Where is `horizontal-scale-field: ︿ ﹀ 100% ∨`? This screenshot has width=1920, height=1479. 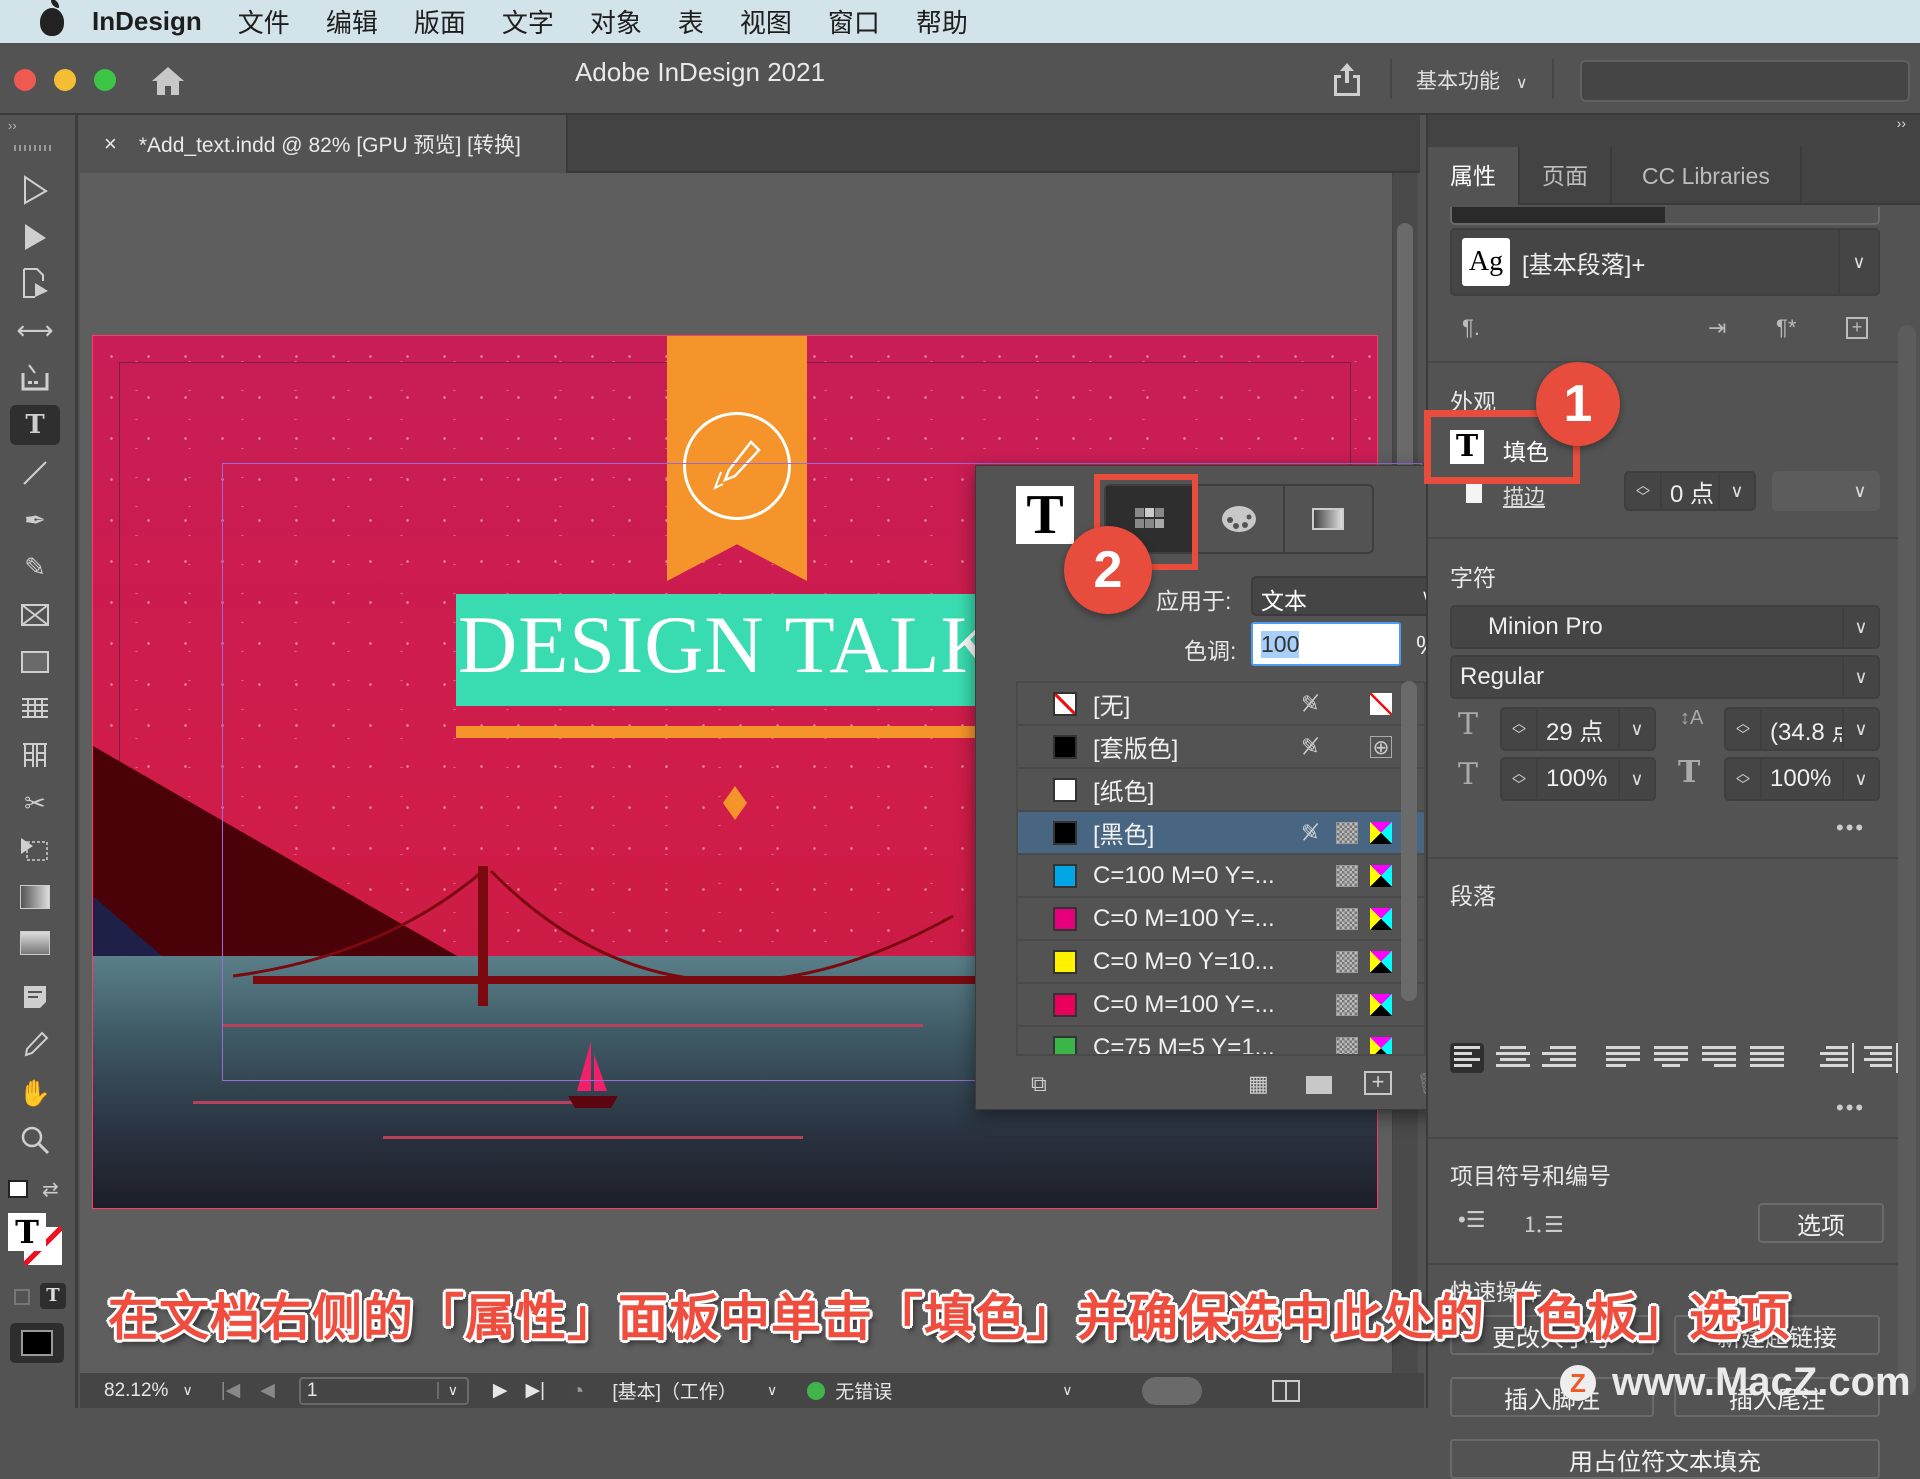
horizontal-scale-field: ︿ ﹀ 100% ∨ is located at coordinates (1802, 779).